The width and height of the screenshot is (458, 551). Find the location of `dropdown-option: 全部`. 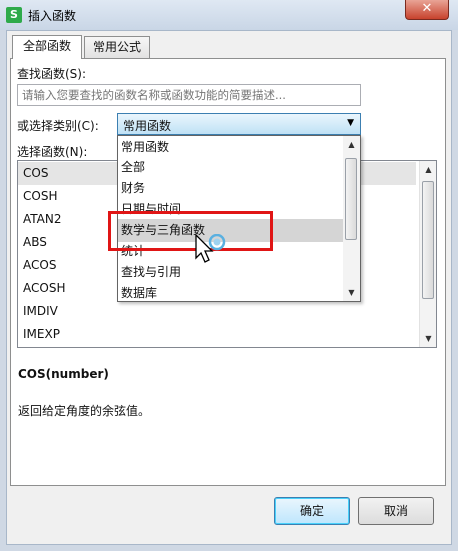

dropdown-option: 全部 is located at coordinates (231, 167).